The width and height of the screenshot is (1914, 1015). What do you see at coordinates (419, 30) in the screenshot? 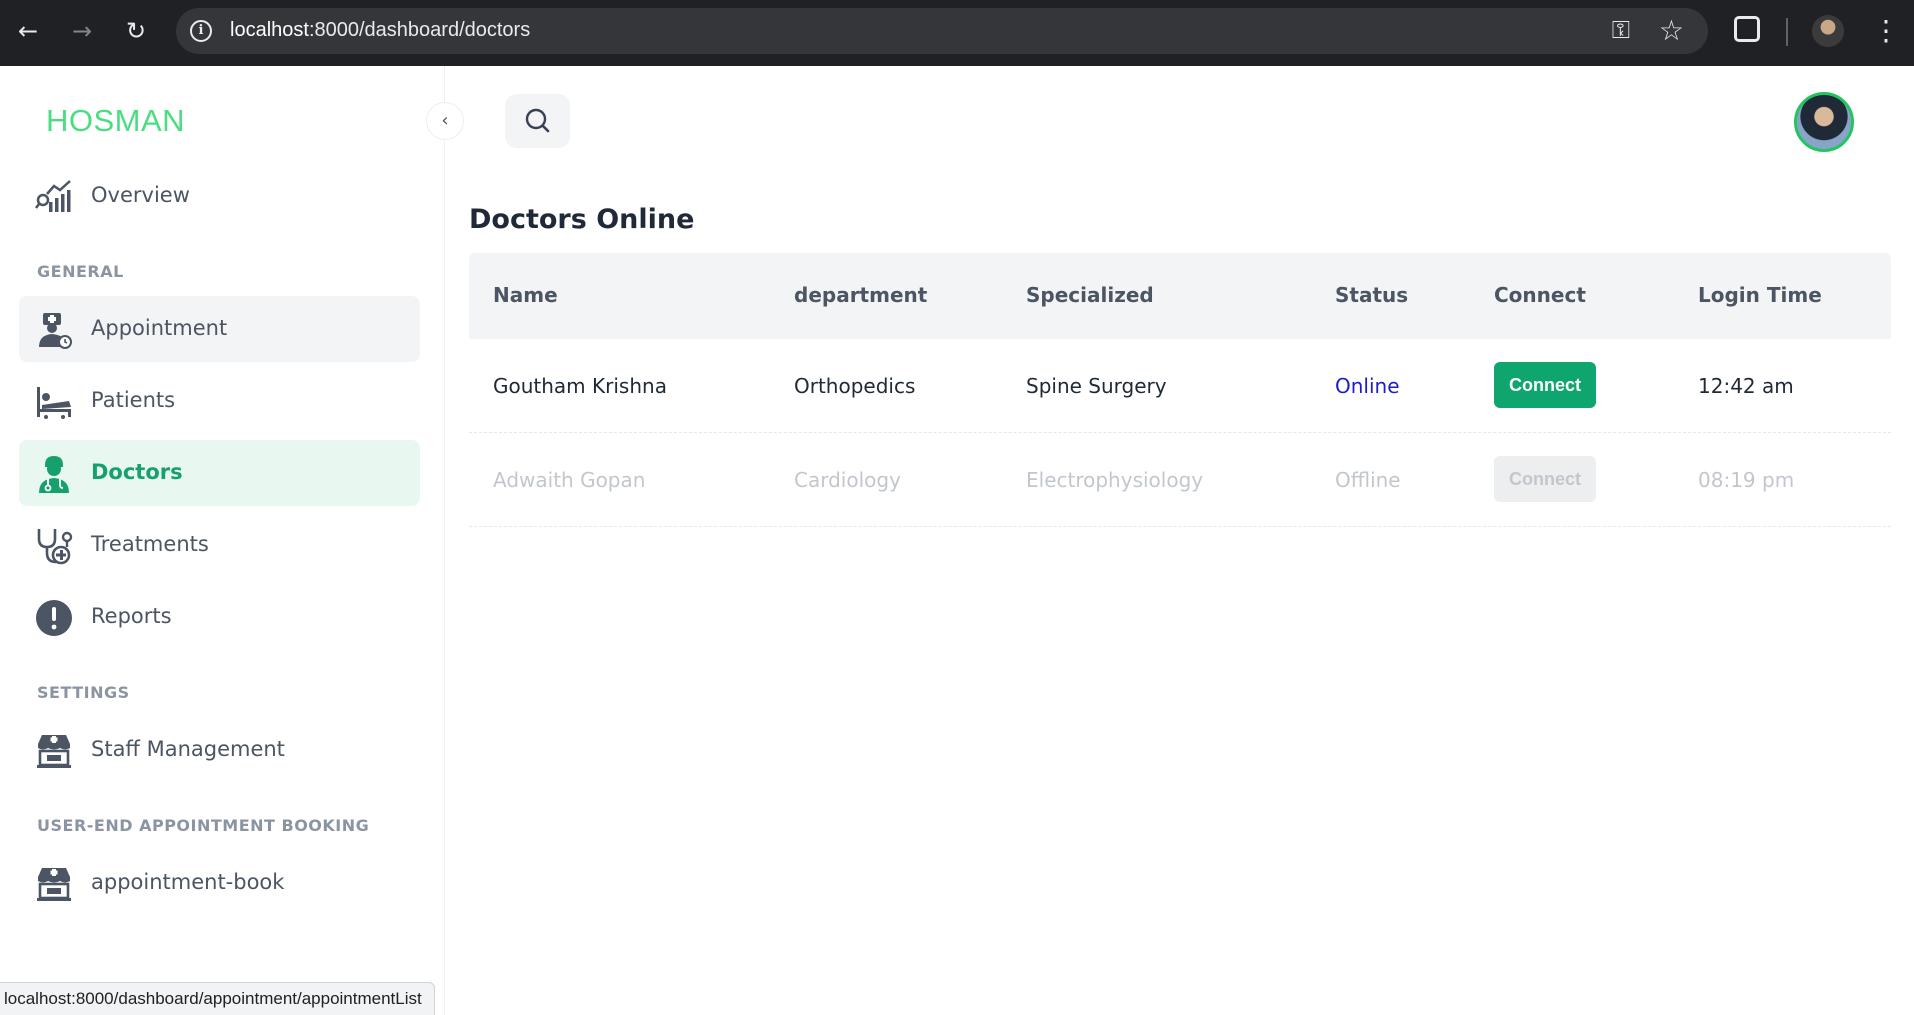
I see `url-path: :8000/dashboard/doctors` at bounding box center [419, 30].